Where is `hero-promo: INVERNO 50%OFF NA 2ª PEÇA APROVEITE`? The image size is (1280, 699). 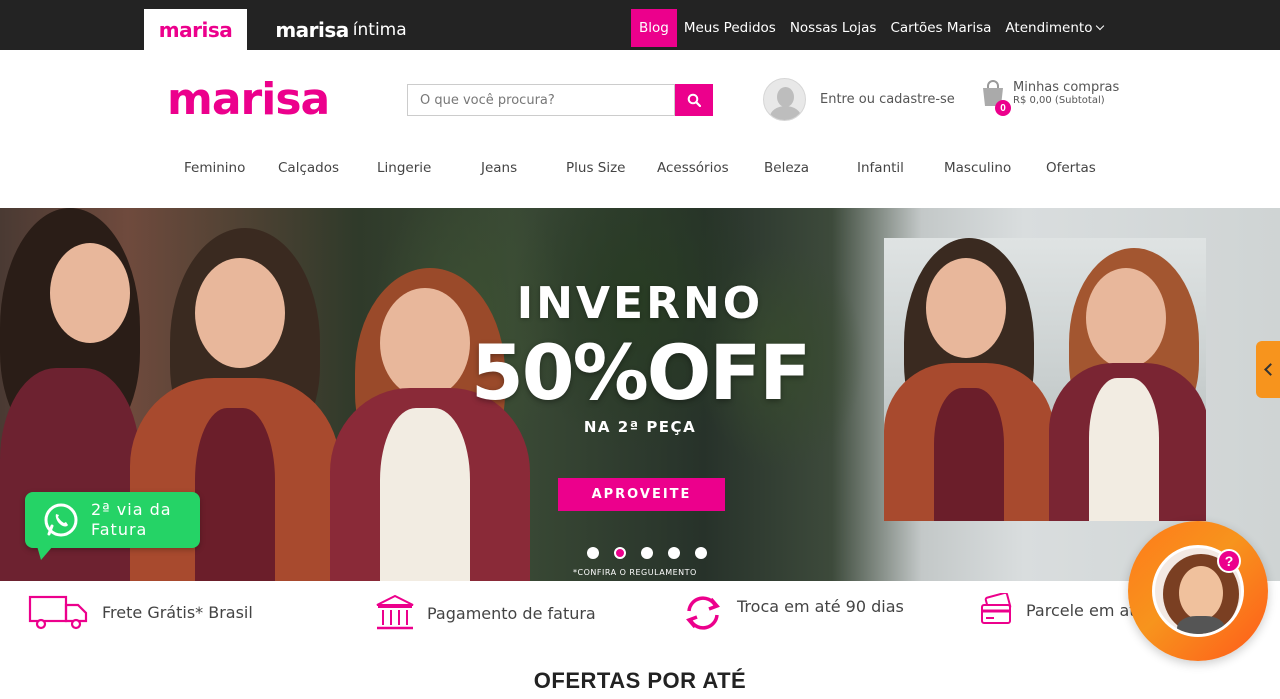 hero-promo: INVERNO 50%OFF NA 2ª PEÇA APROVEITE is located at coordinates (640, 394).